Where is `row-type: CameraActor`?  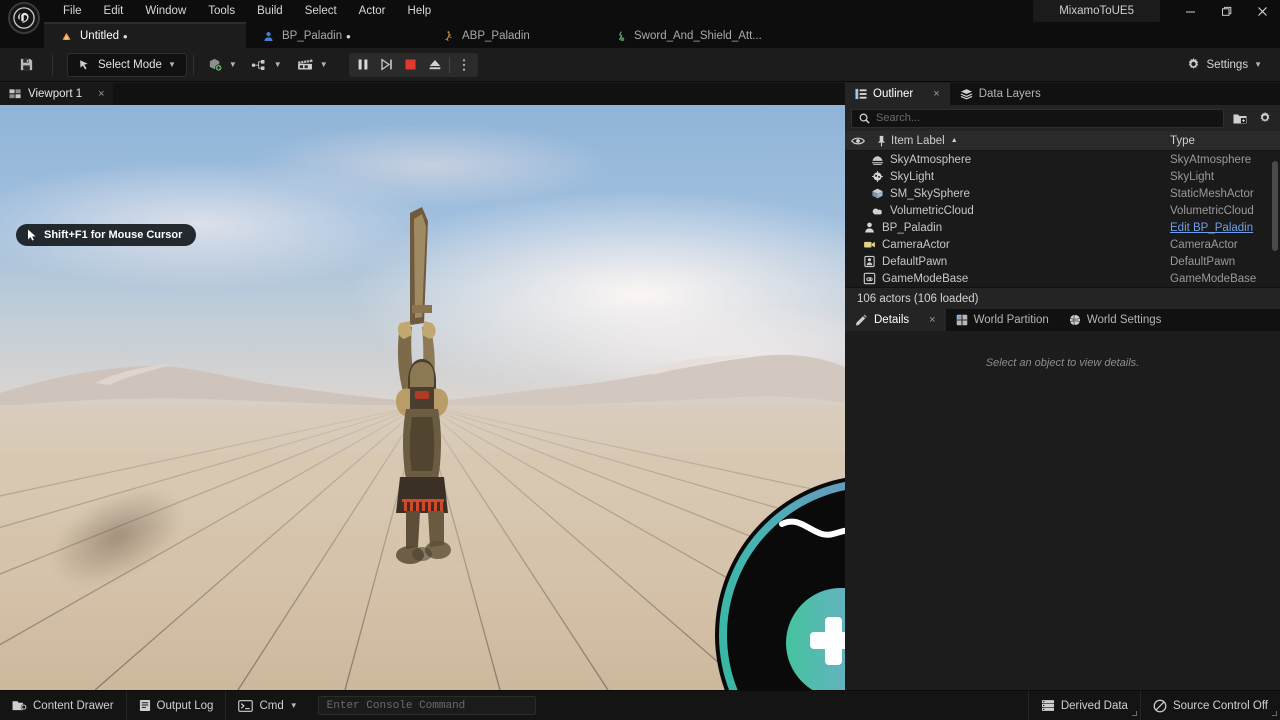 row-type: CameraActor is located at coordinates (1204, 244).